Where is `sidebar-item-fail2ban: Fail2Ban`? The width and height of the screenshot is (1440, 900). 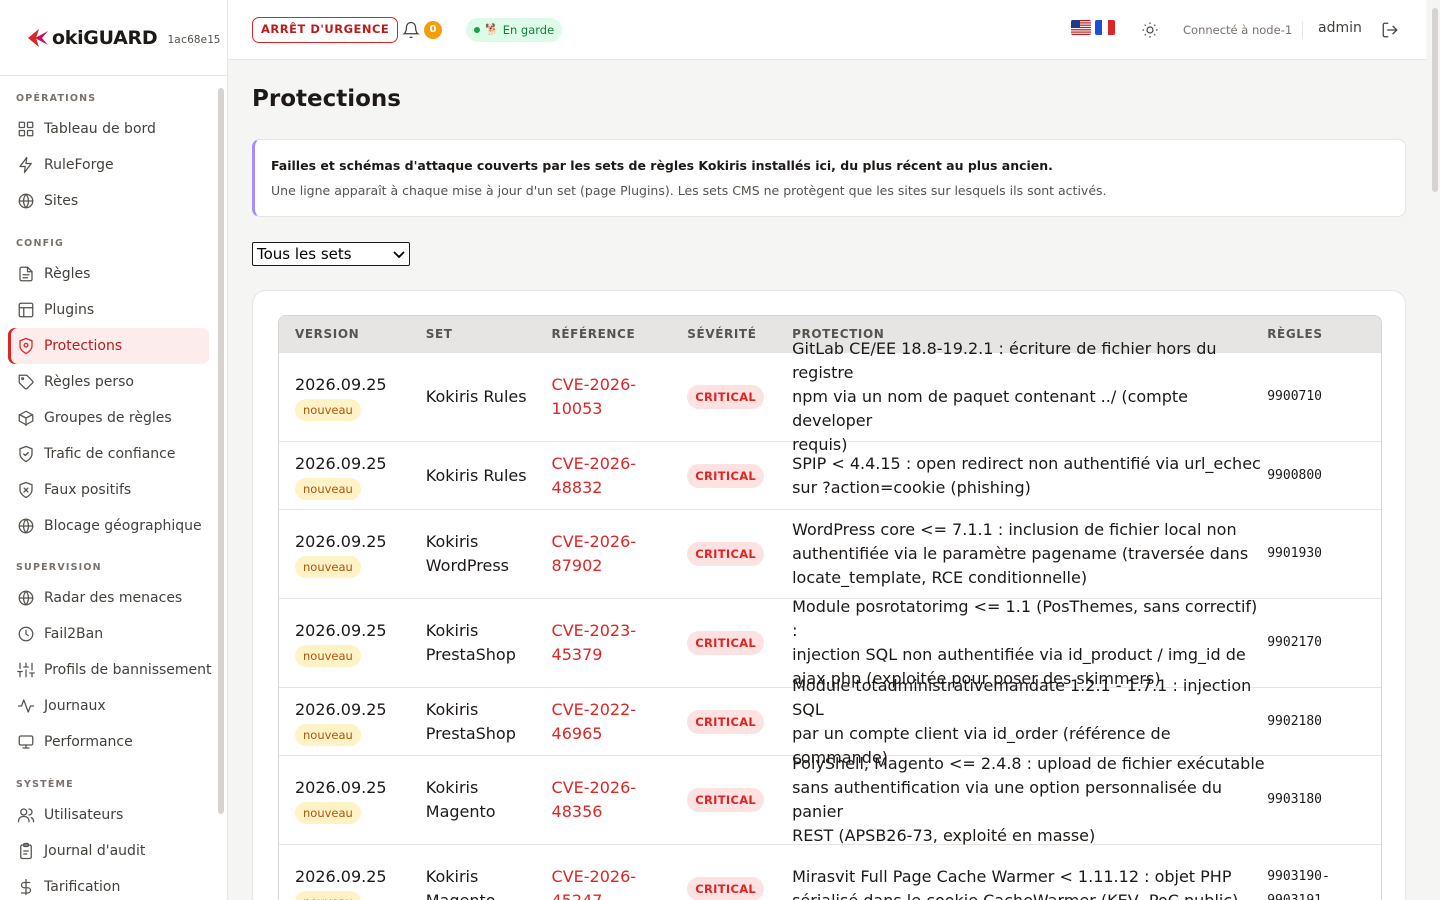
sidebar-item-fail2ban: Fail2Ban is located at coordinates (108, 634).